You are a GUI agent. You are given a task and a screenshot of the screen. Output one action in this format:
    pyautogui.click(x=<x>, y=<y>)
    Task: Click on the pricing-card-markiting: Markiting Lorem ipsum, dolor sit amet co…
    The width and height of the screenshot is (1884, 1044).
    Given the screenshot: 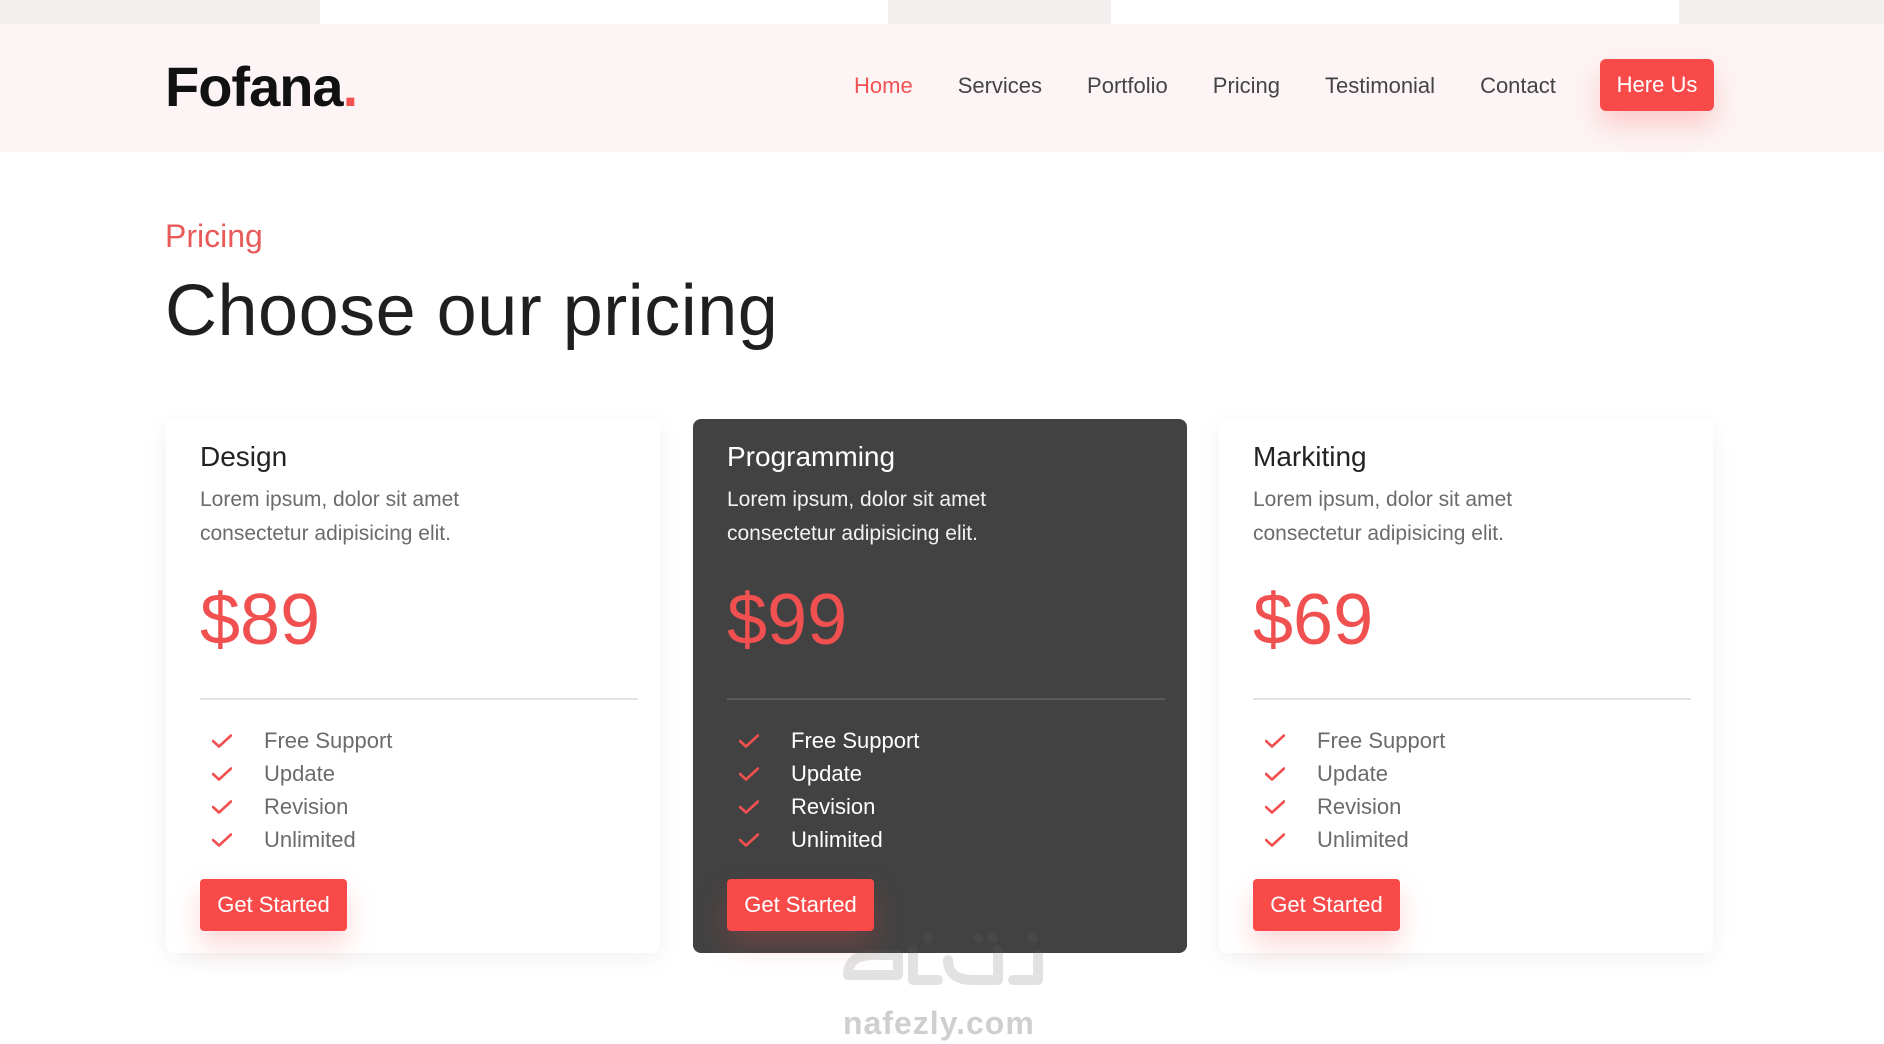 What is the action you would take?
    pyautogui.click(x=1466, y=686)
    